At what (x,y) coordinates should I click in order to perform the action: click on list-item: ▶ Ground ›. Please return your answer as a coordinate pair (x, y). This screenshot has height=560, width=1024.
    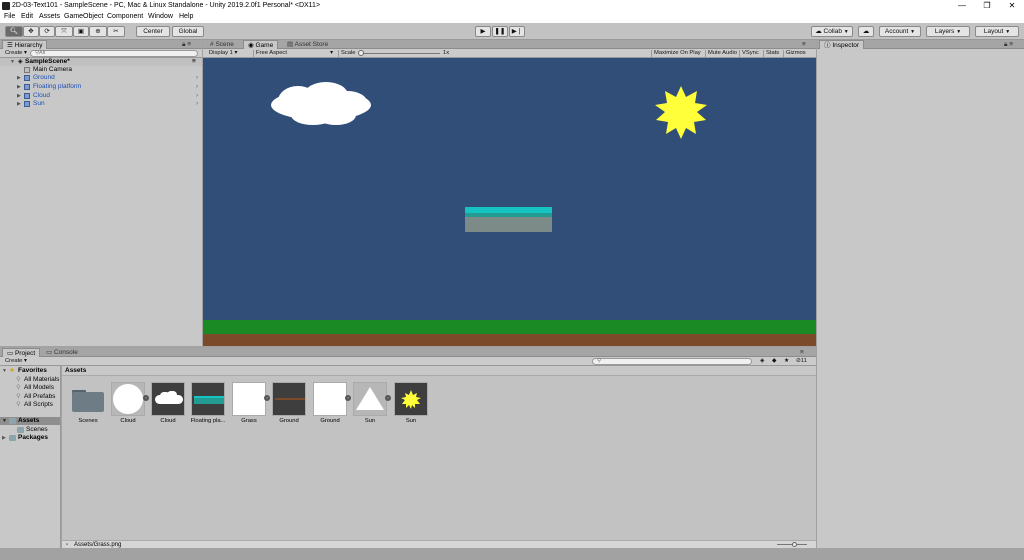
    Looking at the image, I should click on (101, 78).